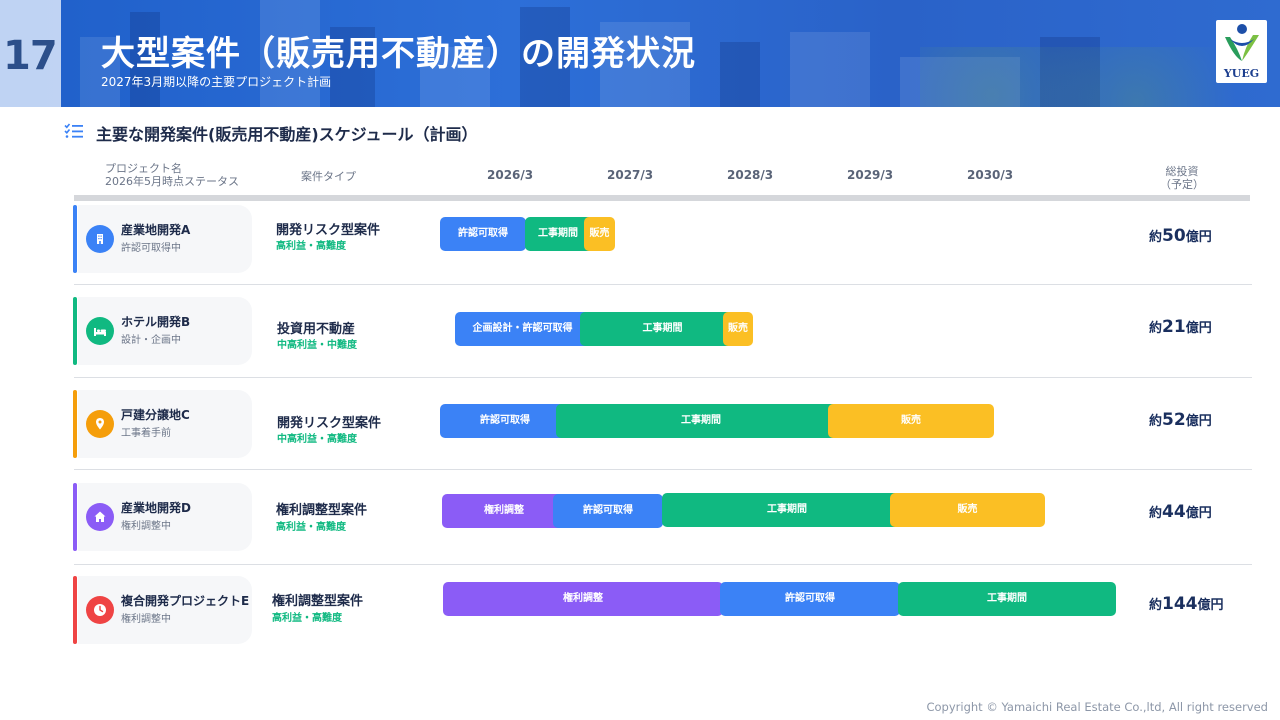 This screenshot has height=720, width=1280. What do you see at coordinates (317, 439) in the screenshot?
I see `project-profile: 中高利益・高難度` at bounding box center [317, 439].